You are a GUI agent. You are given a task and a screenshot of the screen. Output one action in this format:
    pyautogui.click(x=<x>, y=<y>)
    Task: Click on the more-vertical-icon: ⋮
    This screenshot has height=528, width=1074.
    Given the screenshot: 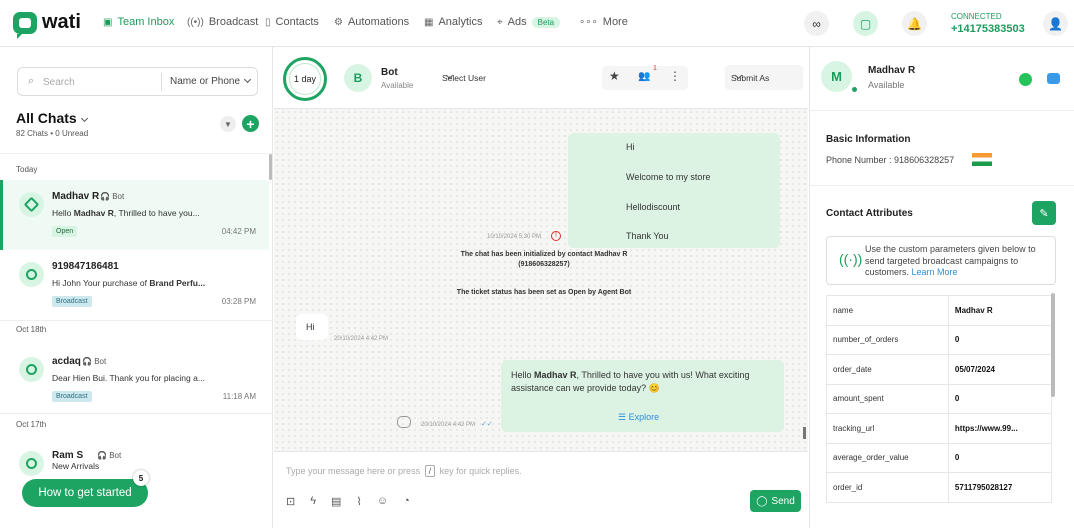 What is the action you would take?
    pyautogui.click(x=675, y=76)
    